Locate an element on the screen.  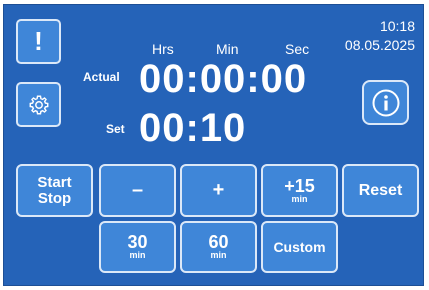
actual-label: Actual is located at coordinates (101, 77).